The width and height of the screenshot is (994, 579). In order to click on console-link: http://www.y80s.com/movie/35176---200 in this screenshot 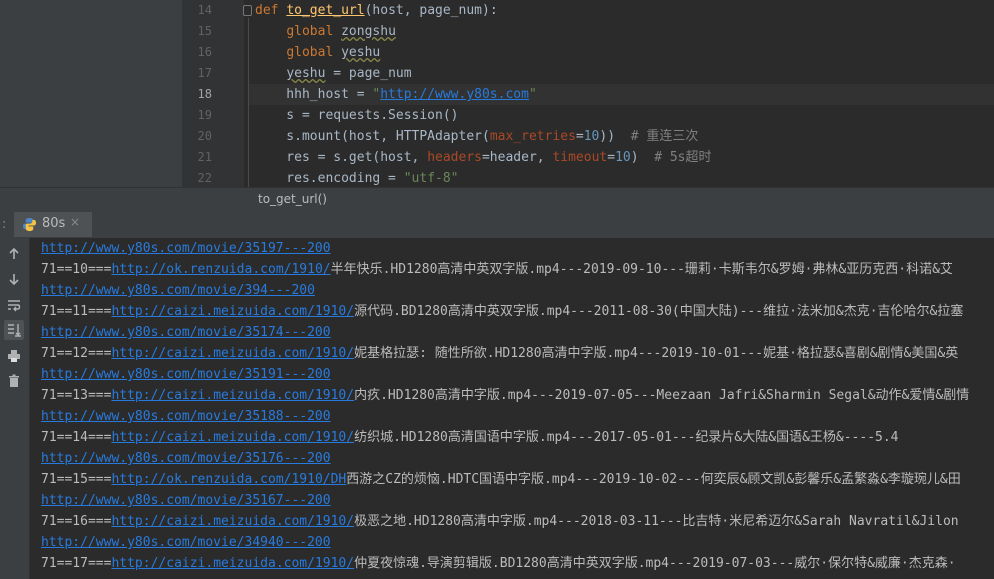, I will do `click(186, 458)`.